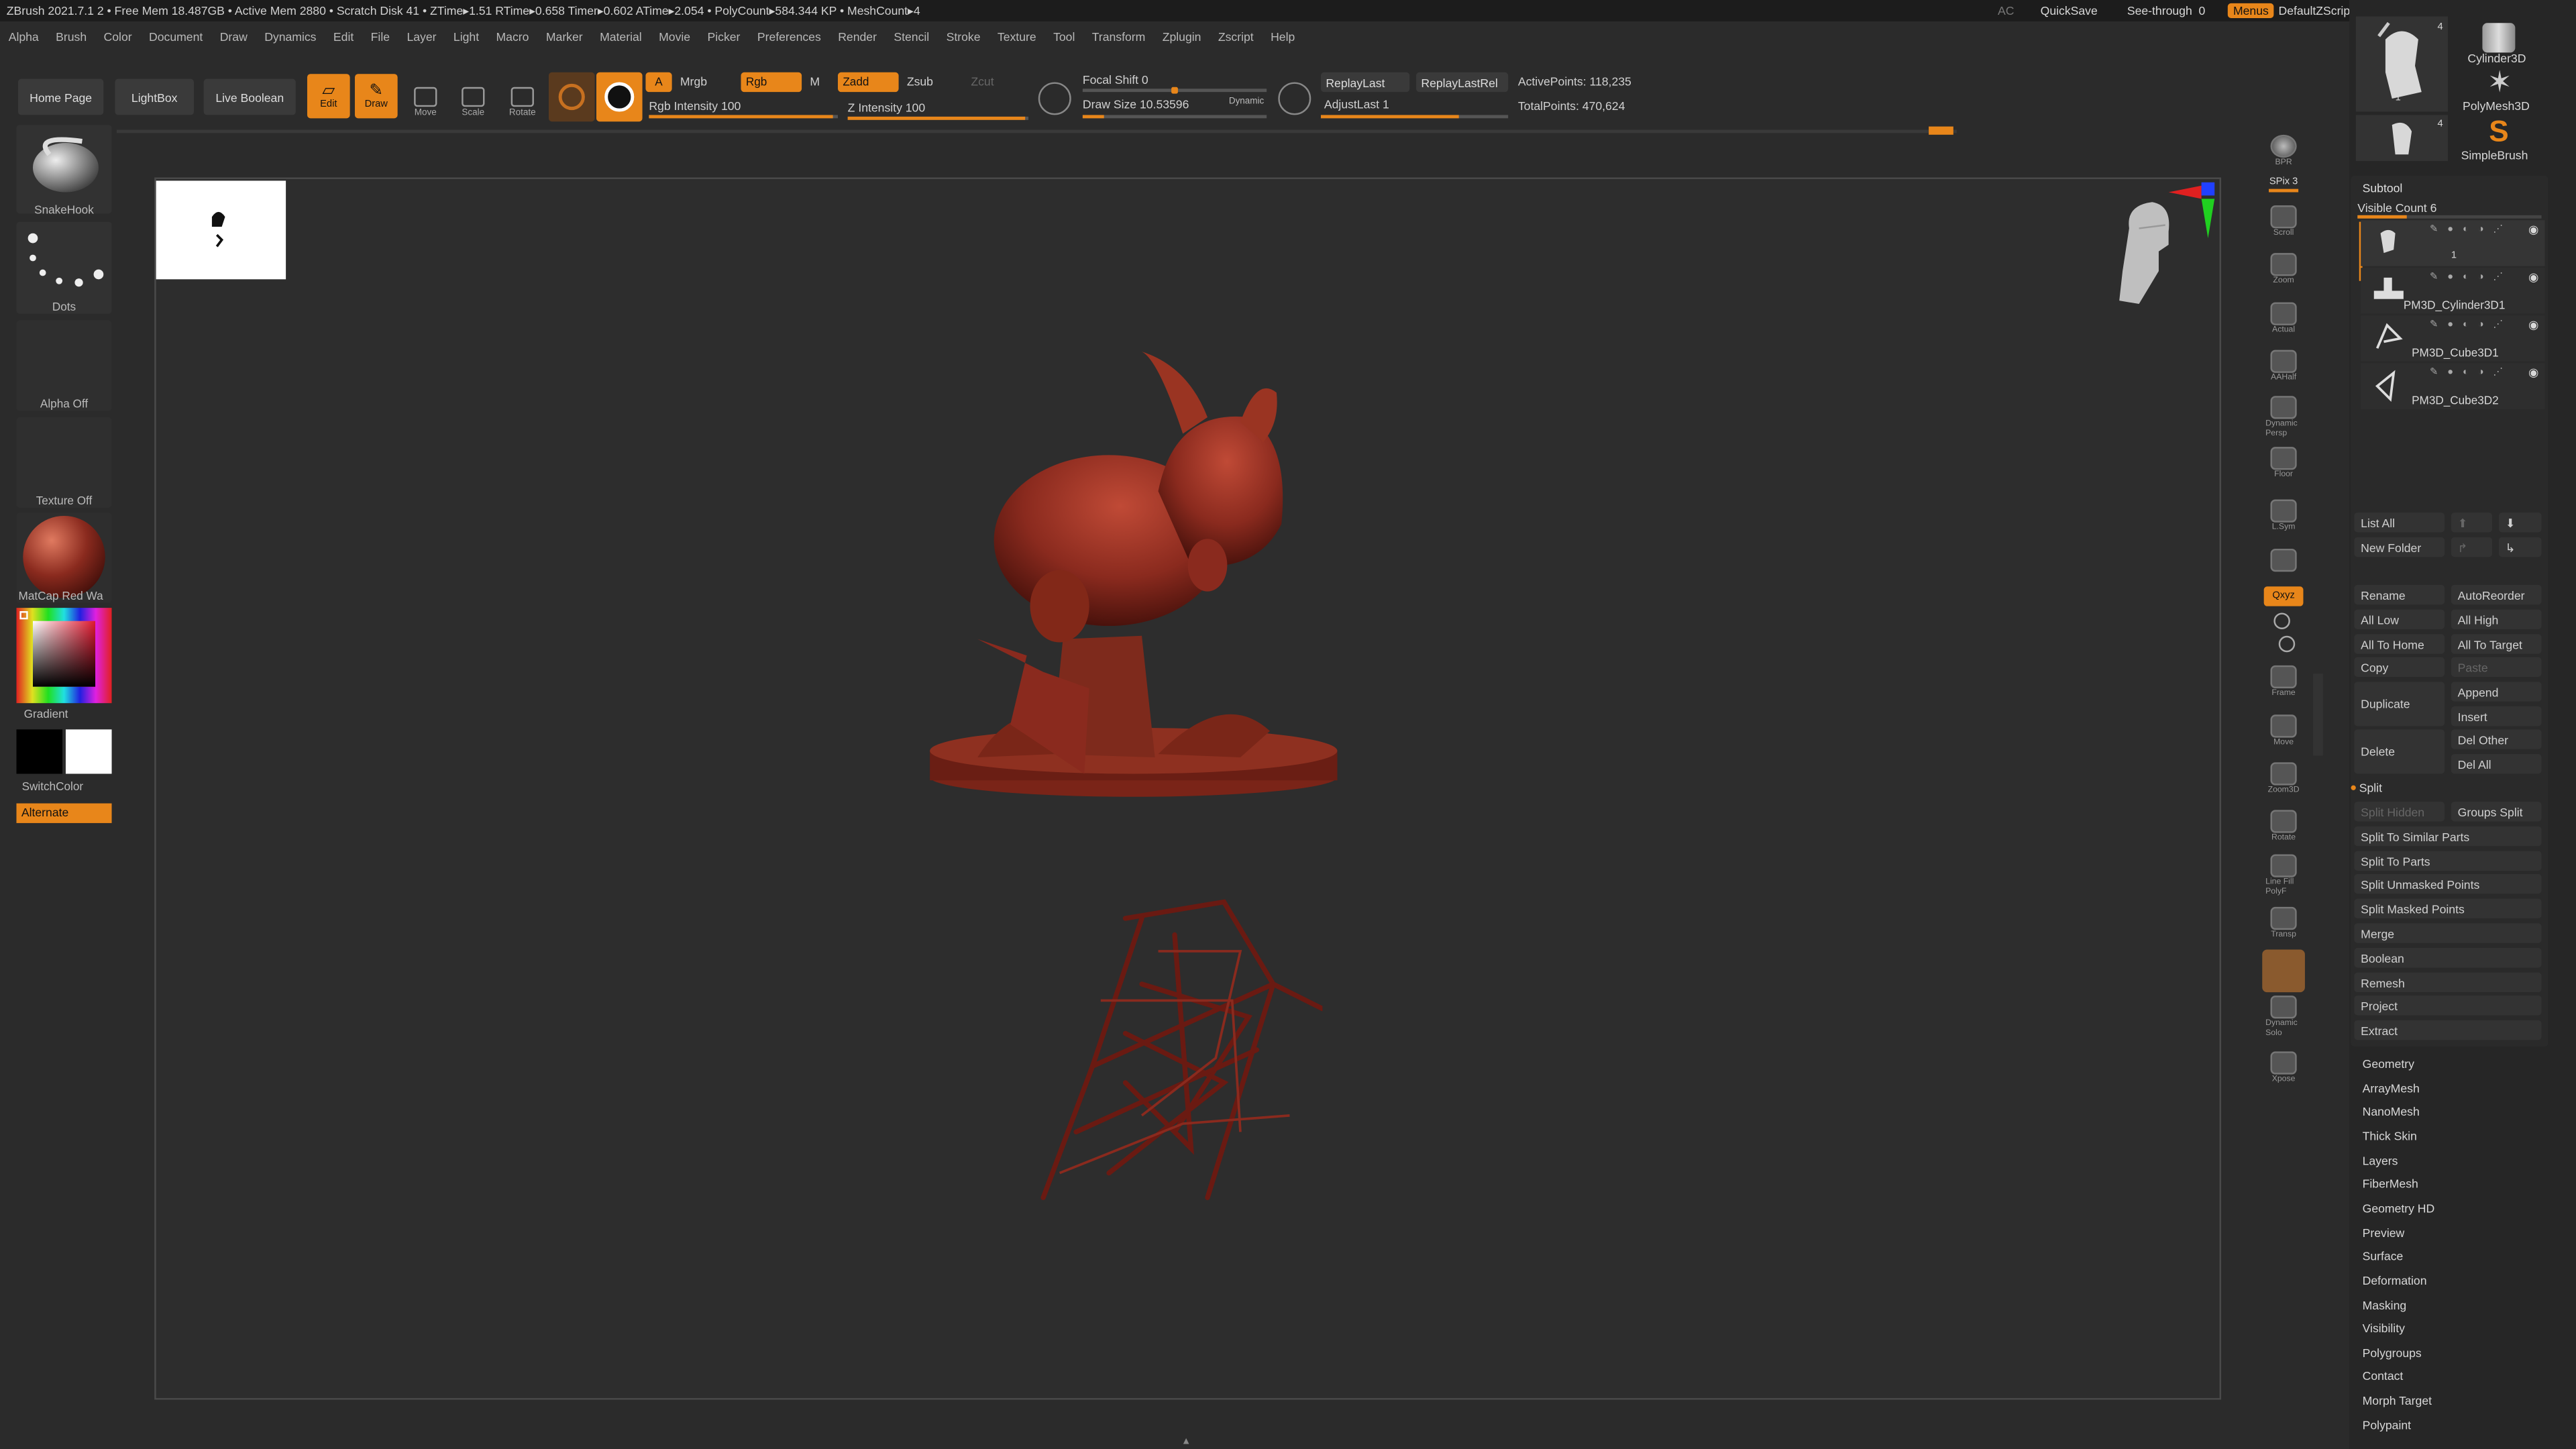 The image size is (2576, 1449). What do you see at coordinates (343, 36) in the screenshot?
I see `menu-edit: Edit` at bounding box center [343, 36].